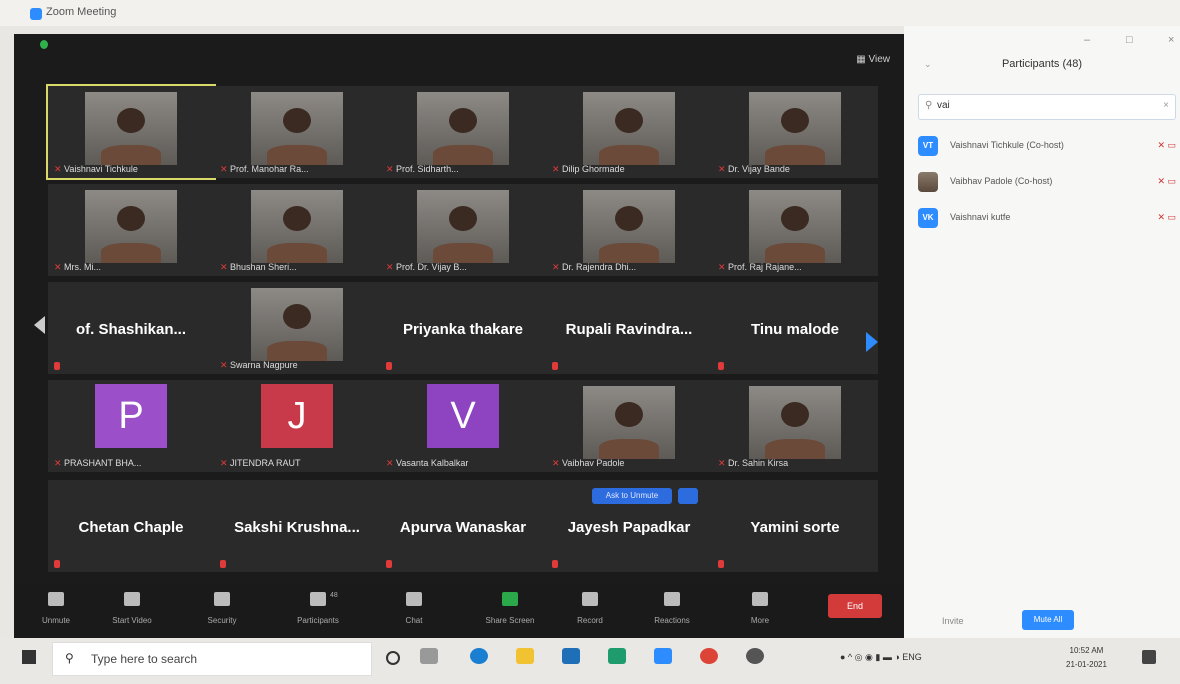  What do you see at coordinates (510, 599) in the screenshot?
I see `share-screen-icon` at bounding box center [510, 599].